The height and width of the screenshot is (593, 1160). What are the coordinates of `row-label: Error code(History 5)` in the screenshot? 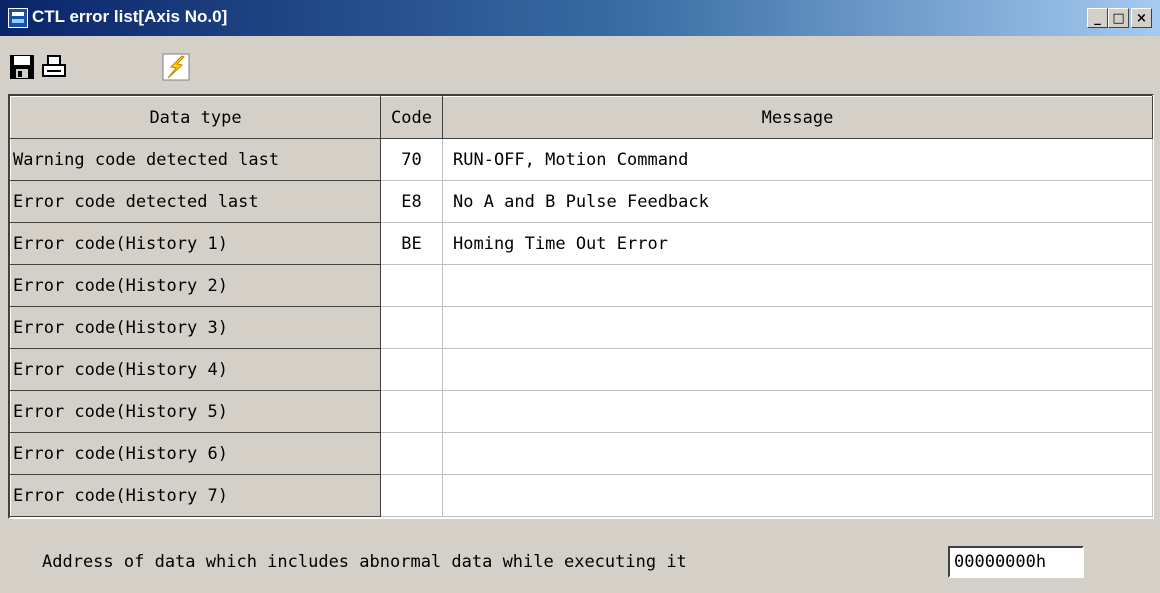 It's located at (195, 411).